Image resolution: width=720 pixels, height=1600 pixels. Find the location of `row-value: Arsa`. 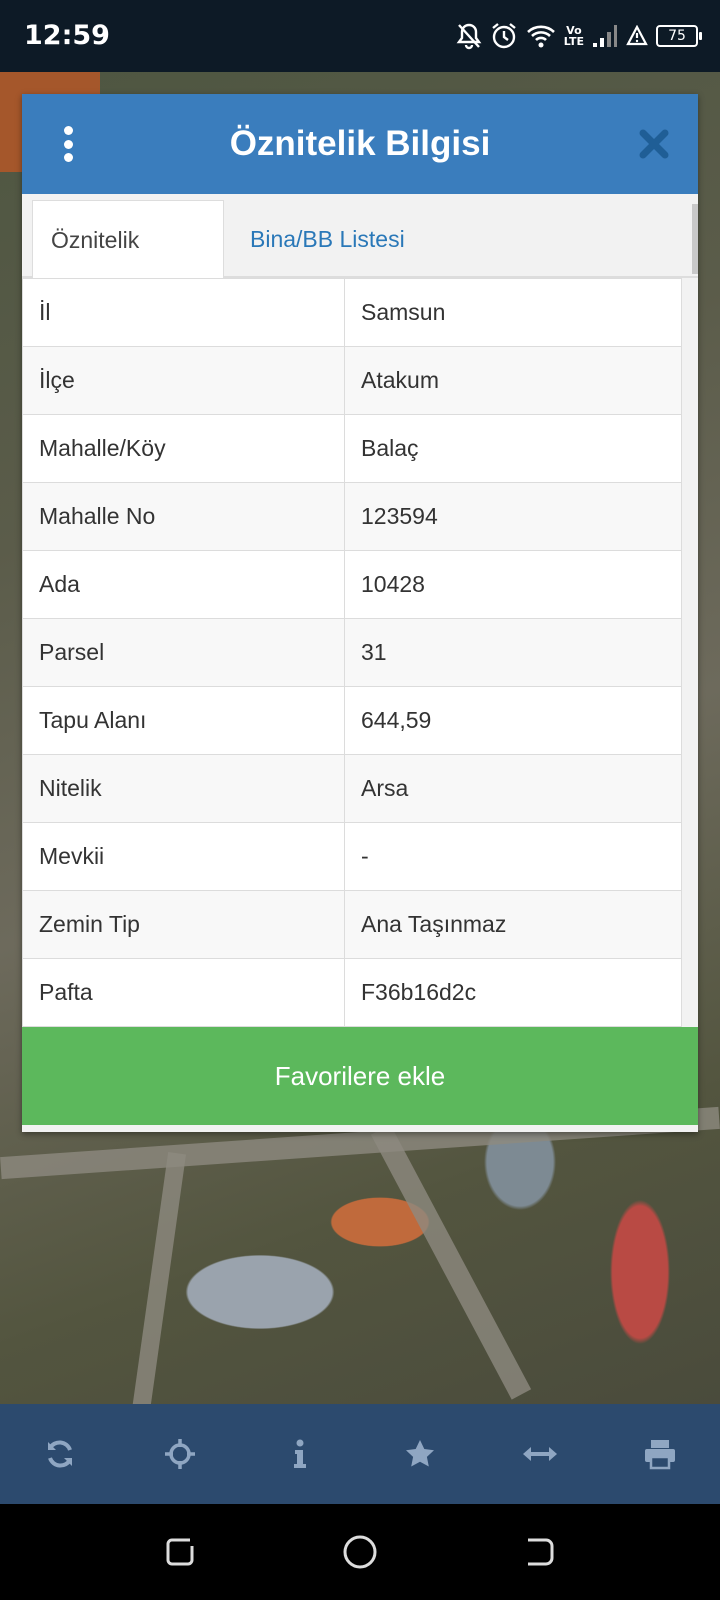

row-value: Arsa is located at coordinates (513, 788).